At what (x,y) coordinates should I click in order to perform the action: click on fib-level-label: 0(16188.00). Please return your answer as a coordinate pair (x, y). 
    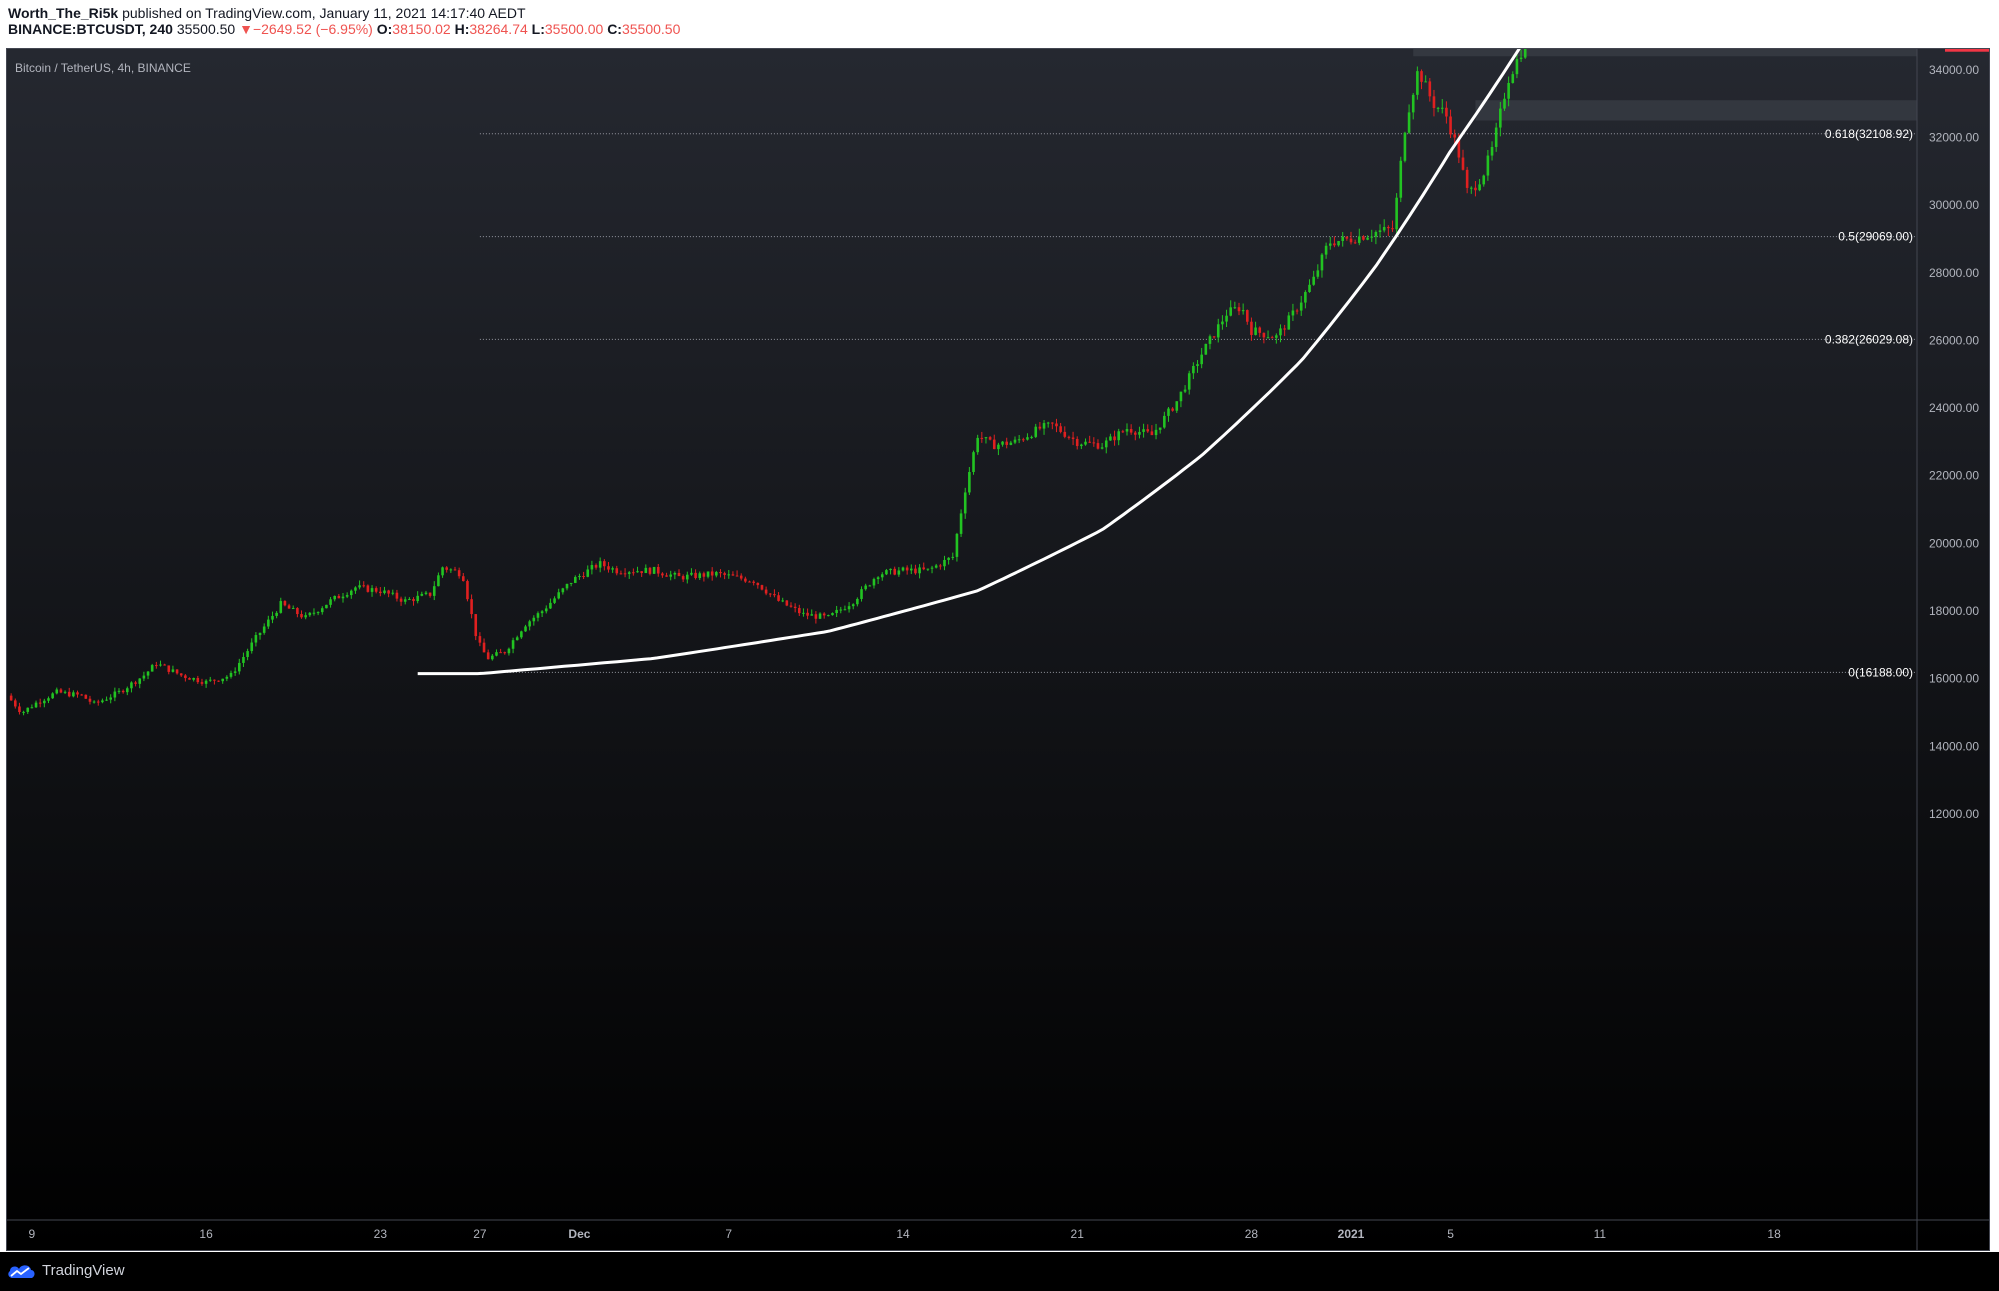
    Looking at the image, I should click on (1880, 672).